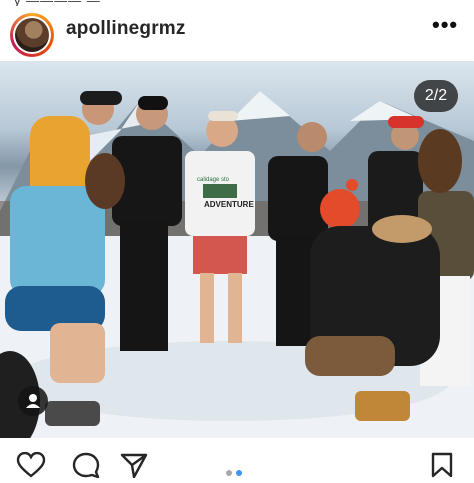 The width and height of the screenshot is (474, 483). I want to click on tshirt-text-main: ADVENTURE, so click(229, 204).